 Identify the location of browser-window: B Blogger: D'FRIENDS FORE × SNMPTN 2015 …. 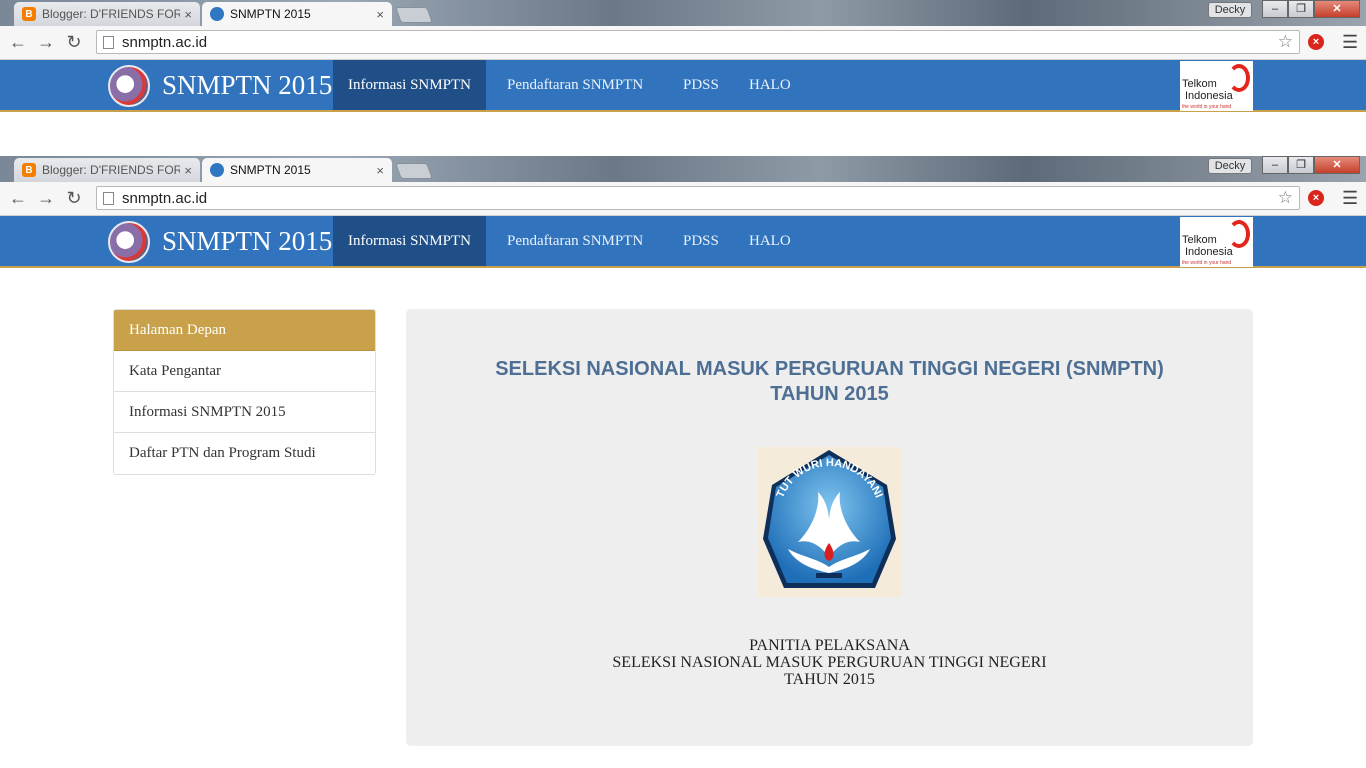
(683, 56).